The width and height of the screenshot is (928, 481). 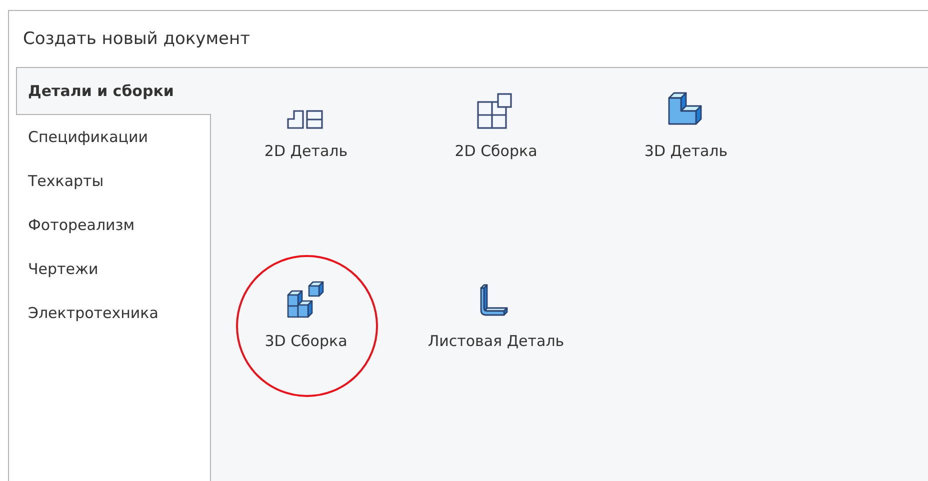 What do you see at coordinates (686, 119) in the screenshot?
I see `template-item: 3D Деталь` at bounding box center [686, 119].